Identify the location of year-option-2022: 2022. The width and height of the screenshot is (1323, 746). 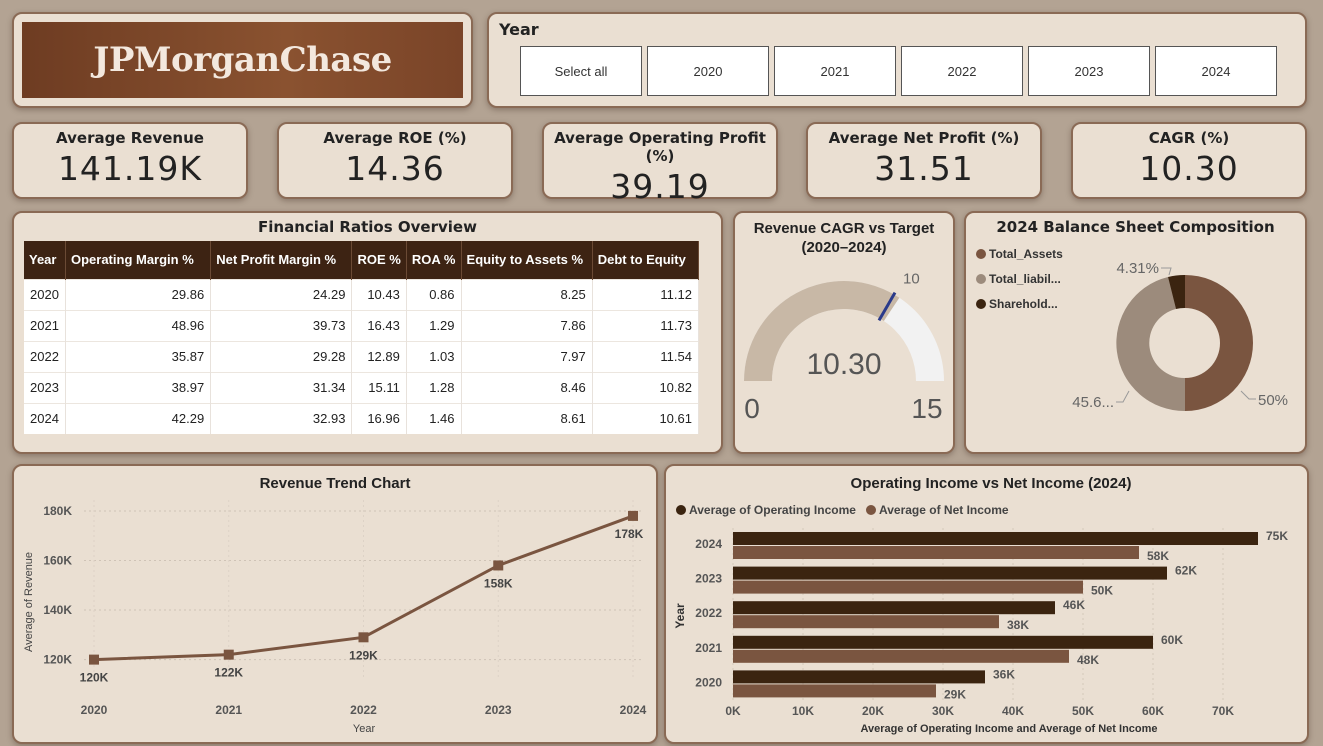
(962, 71).